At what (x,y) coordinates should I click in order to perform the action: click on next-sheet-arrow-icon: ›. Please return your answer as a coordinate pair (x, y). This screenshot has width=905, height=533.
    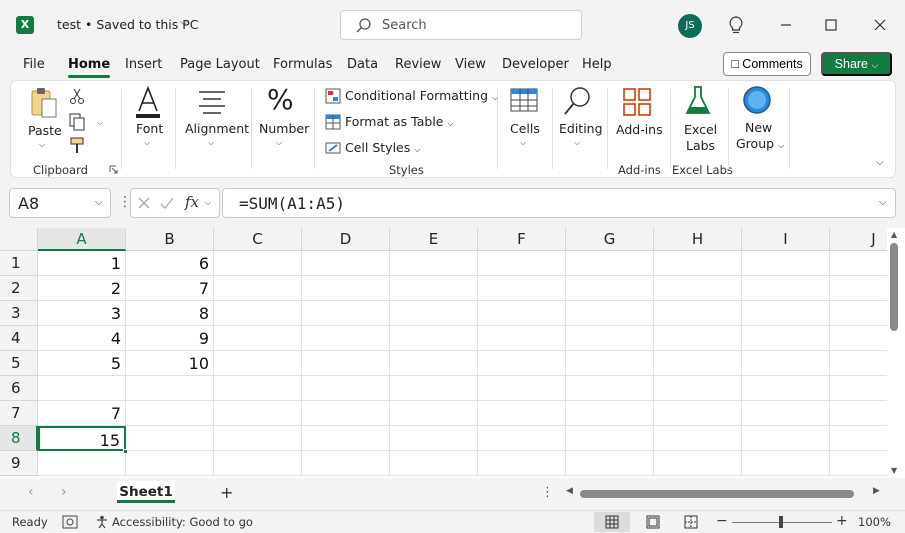
    Looking at the image, I should click on (64, 492).